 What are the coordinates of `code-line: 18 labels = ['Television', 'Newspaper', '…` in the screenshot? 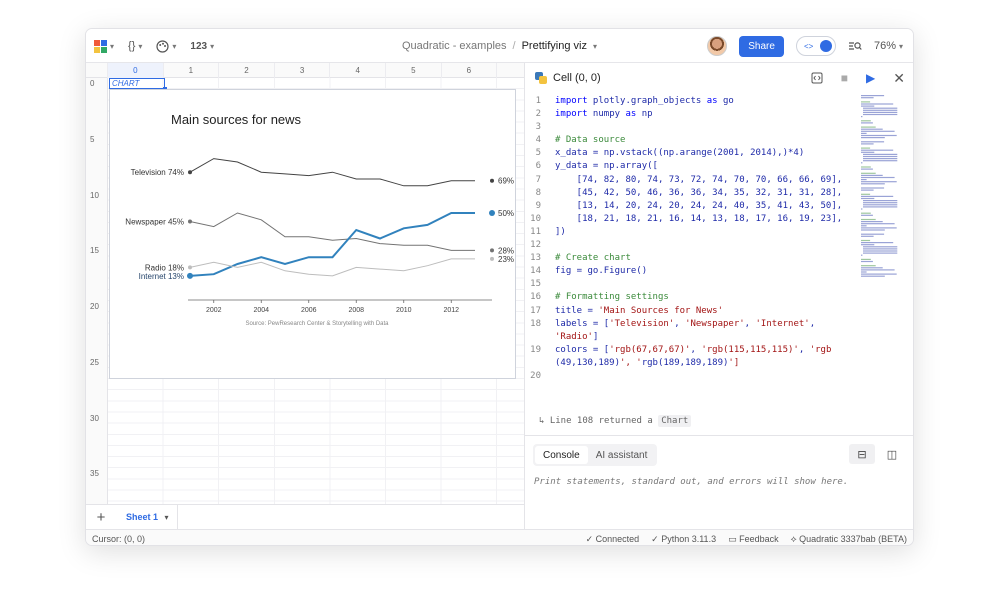 It's located at (690, 324).